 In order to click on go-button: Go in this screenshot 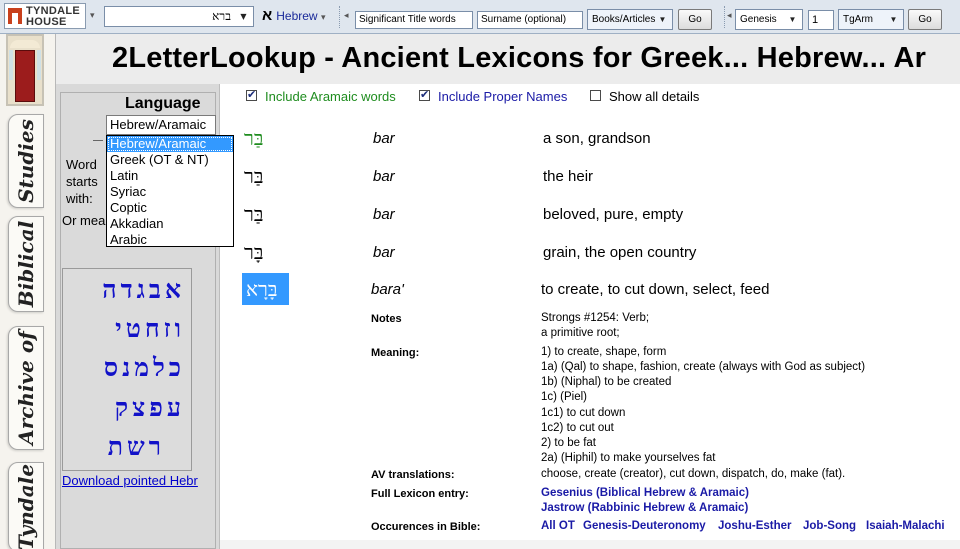, I will do `click(695, 19)`.